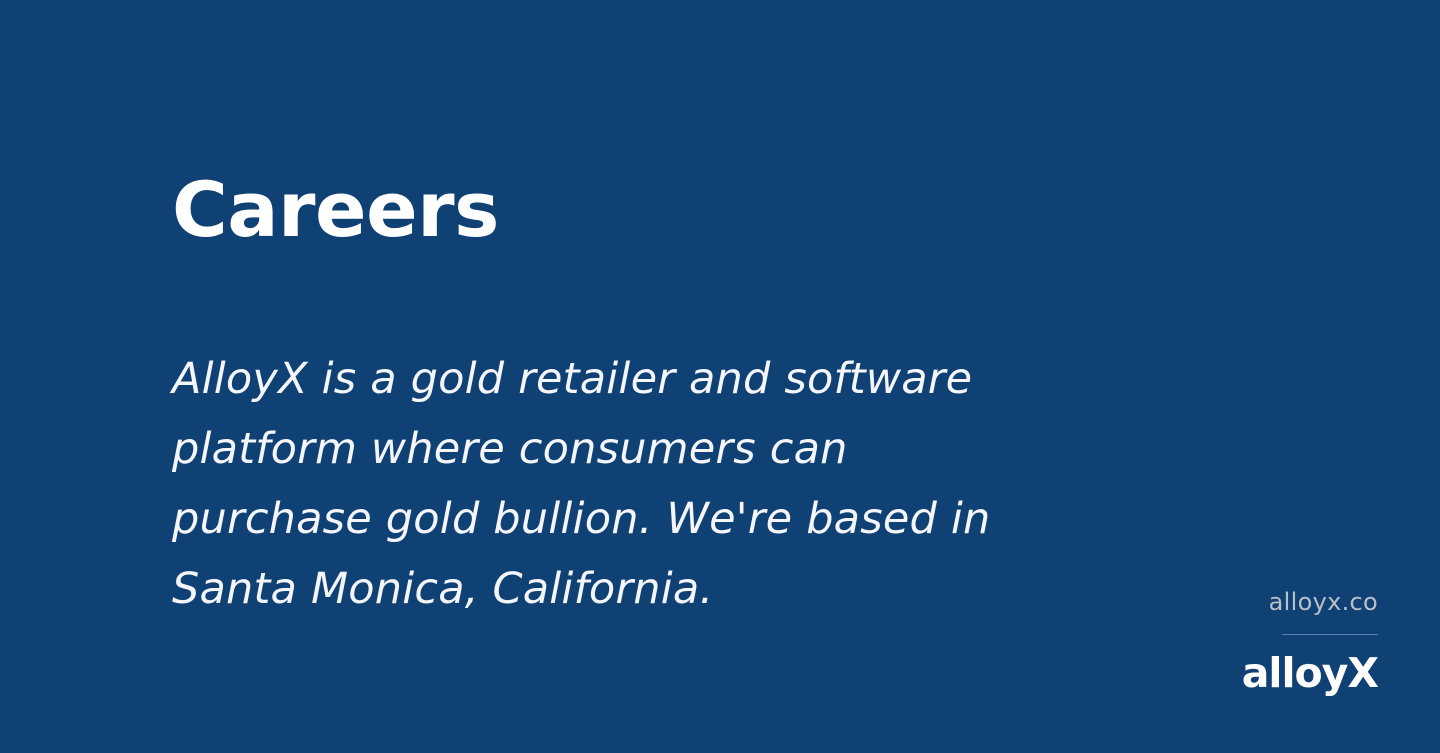 The width and height of the screenshot is (1440, 753). Describe the element at coordinates (1310, 673) in the screenshot. I see `brand-logo: alloyX` at that location.